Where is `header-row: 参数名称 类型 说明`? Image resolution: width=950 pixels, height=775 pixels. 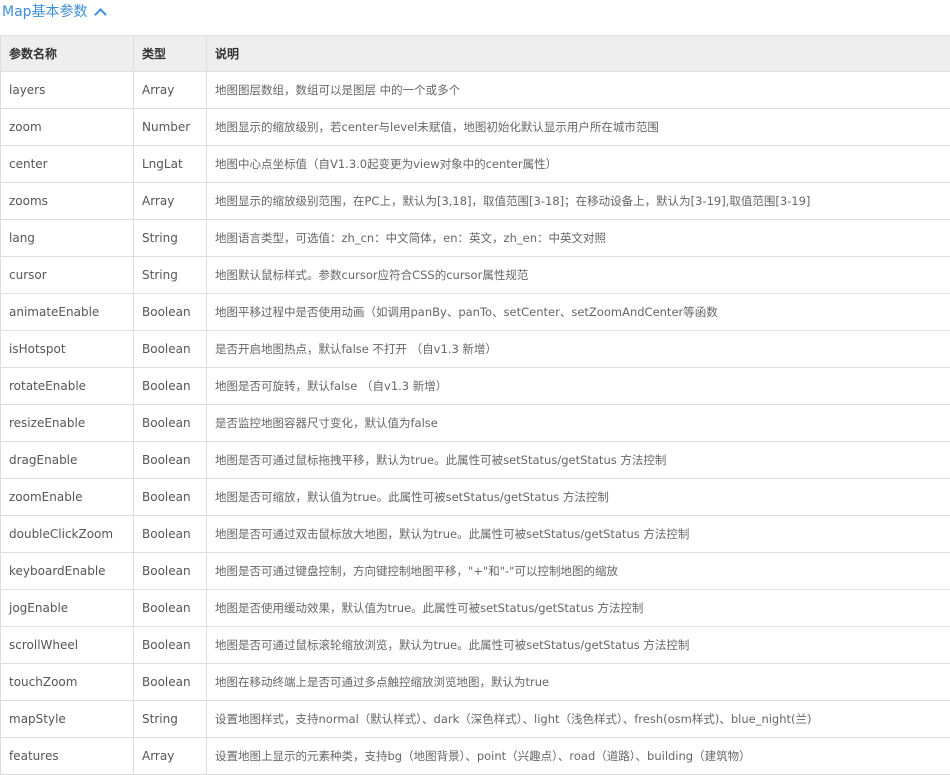
header-row: 参数名称 类型 说明 is located at coordinates (475, 54).